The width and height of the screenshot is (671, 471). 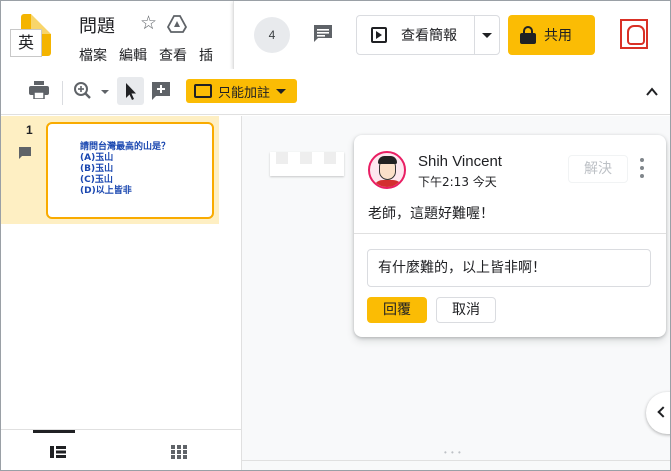 I want to click on slide-thumbnail-row: 1 請問台灣最高的山是？ (A)玉山 (B)玉山 (C)玉山 (D)以上皆非, so click(x=110, y=170).